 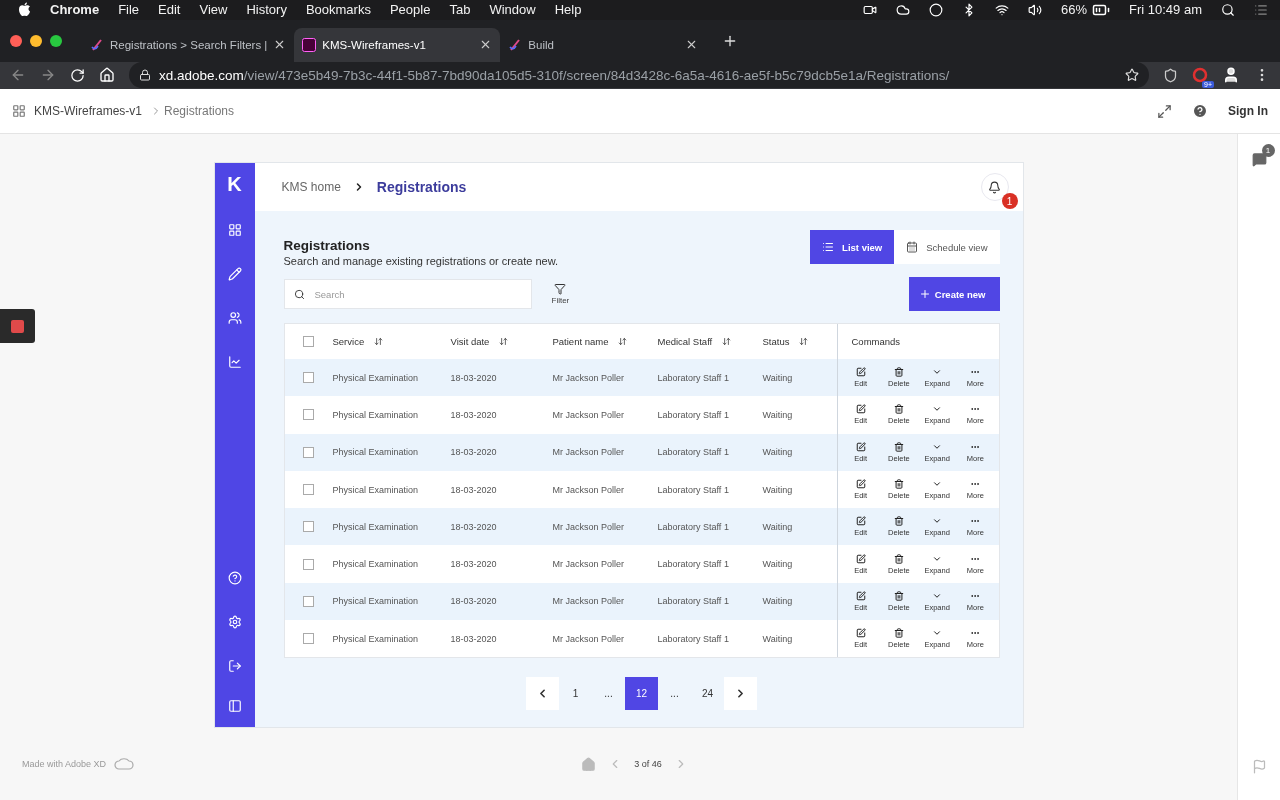 What do you see at coordinates (77, 75) in the screenshot?
I see `reload-icon` at bounding box center [77, 75].